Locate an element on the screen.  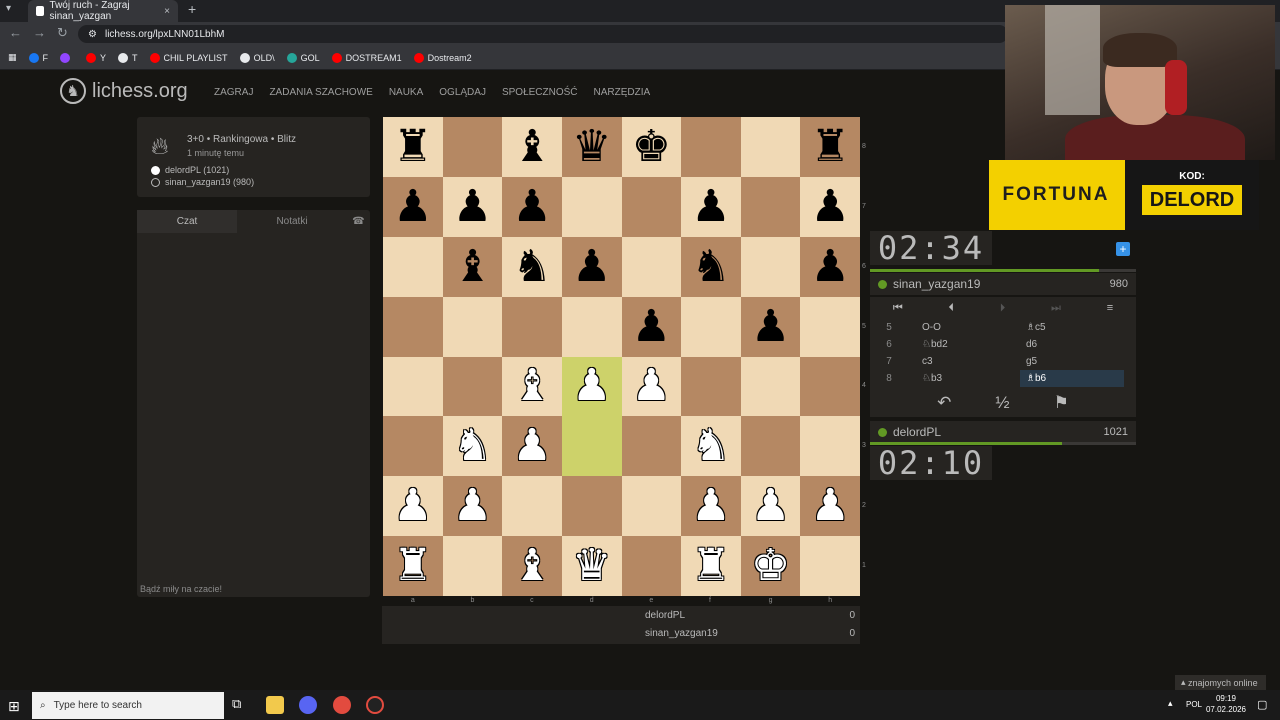
square-b6: ♝ is located at coordinates (472, 266).